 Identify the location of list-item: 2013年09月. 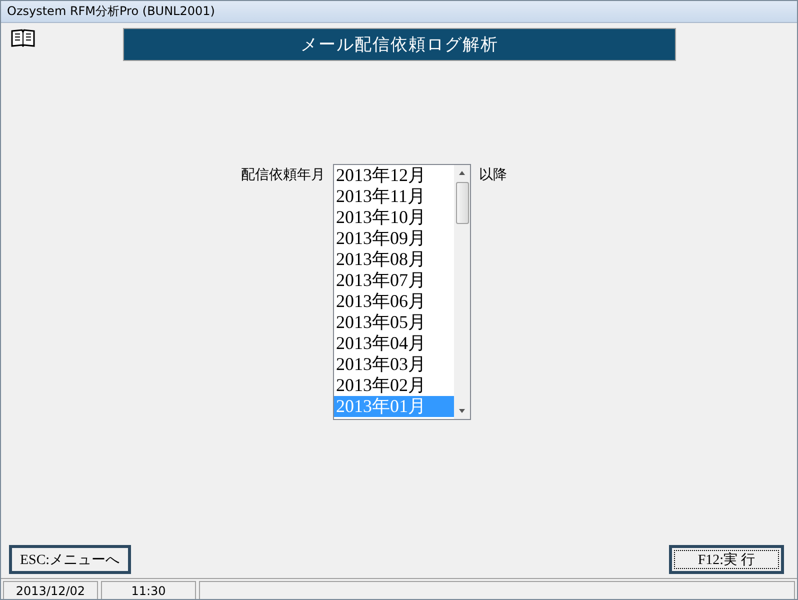
(394, 238).